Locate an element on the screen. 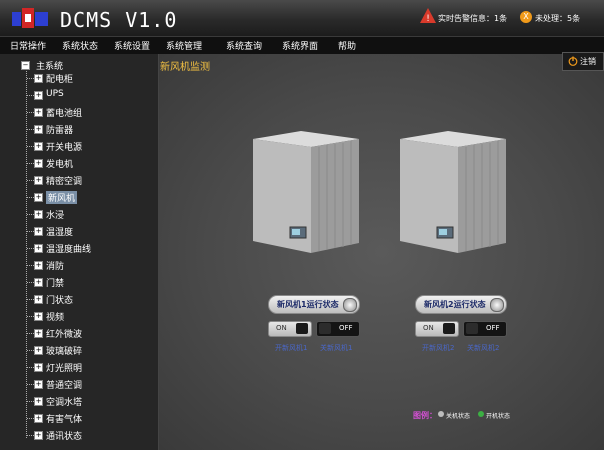 The width and height of the screenshot is (604, 450). unit-2-off-caption: 关新风机2 is located at coordinates (483, 348).